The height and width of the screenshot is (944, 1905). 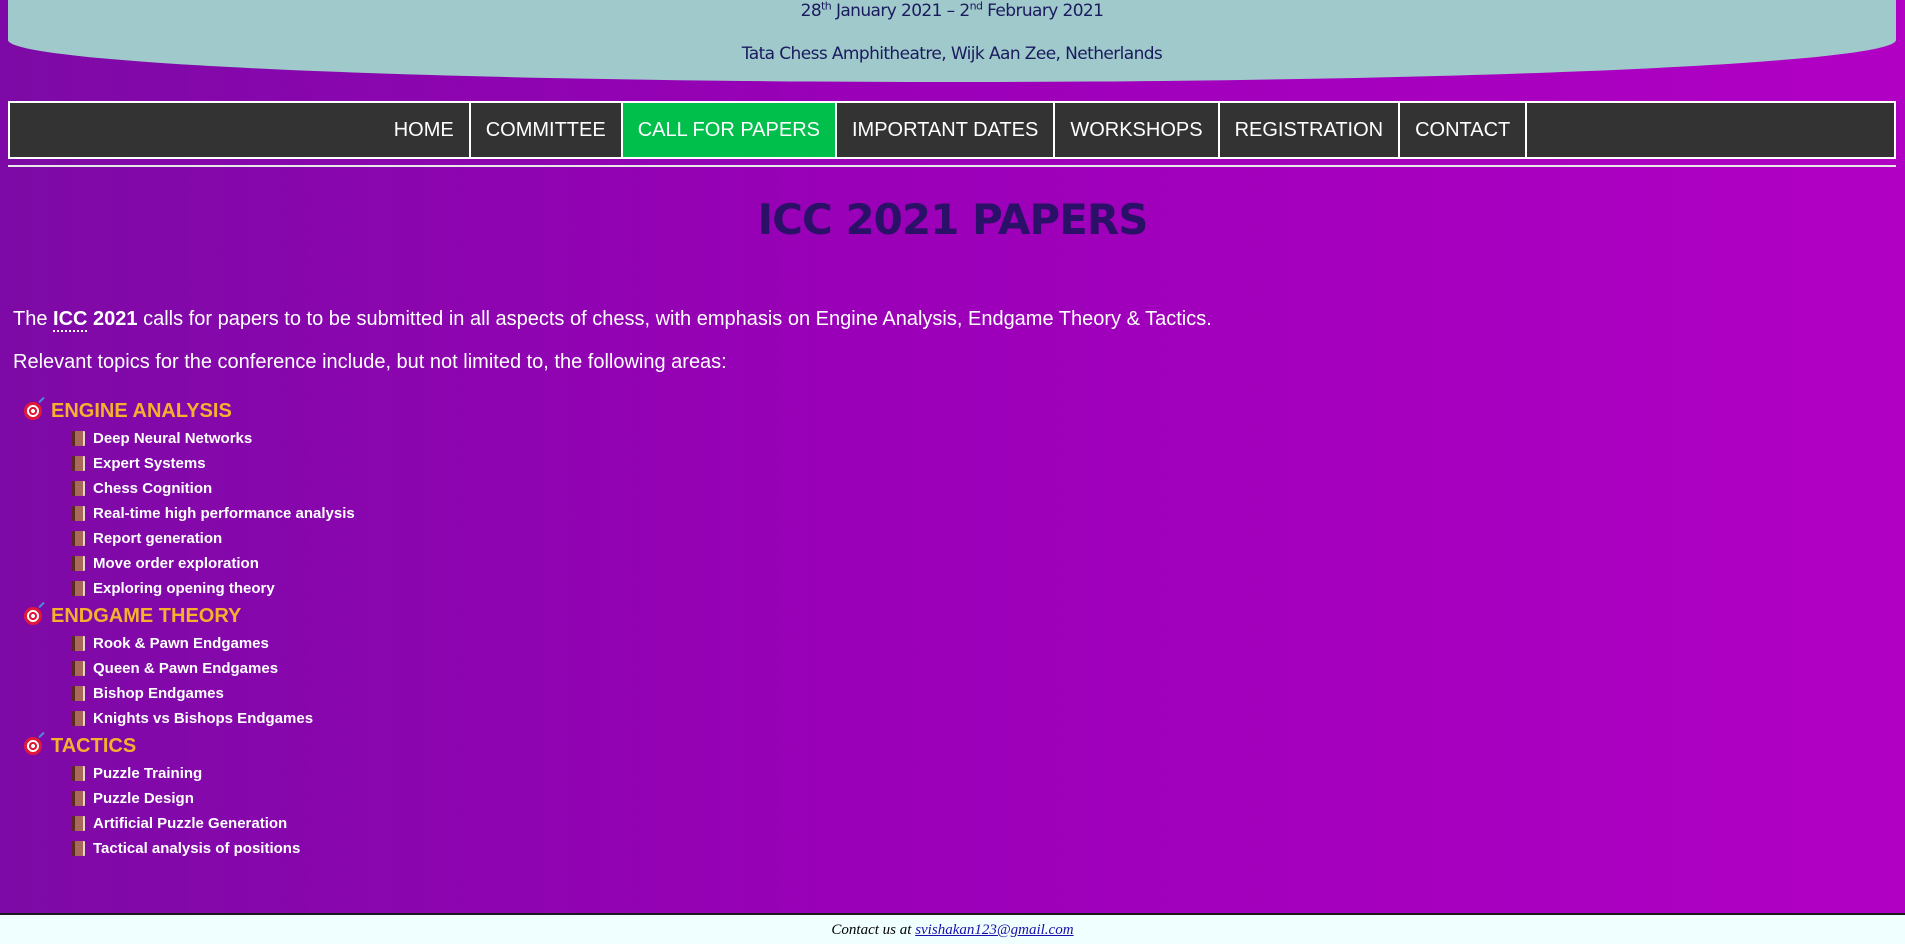 What do you see at coordinates (189, 513) in the screenshot?
I see `list-item: Real-time high performance analysis` at bounding box center [189, 513].